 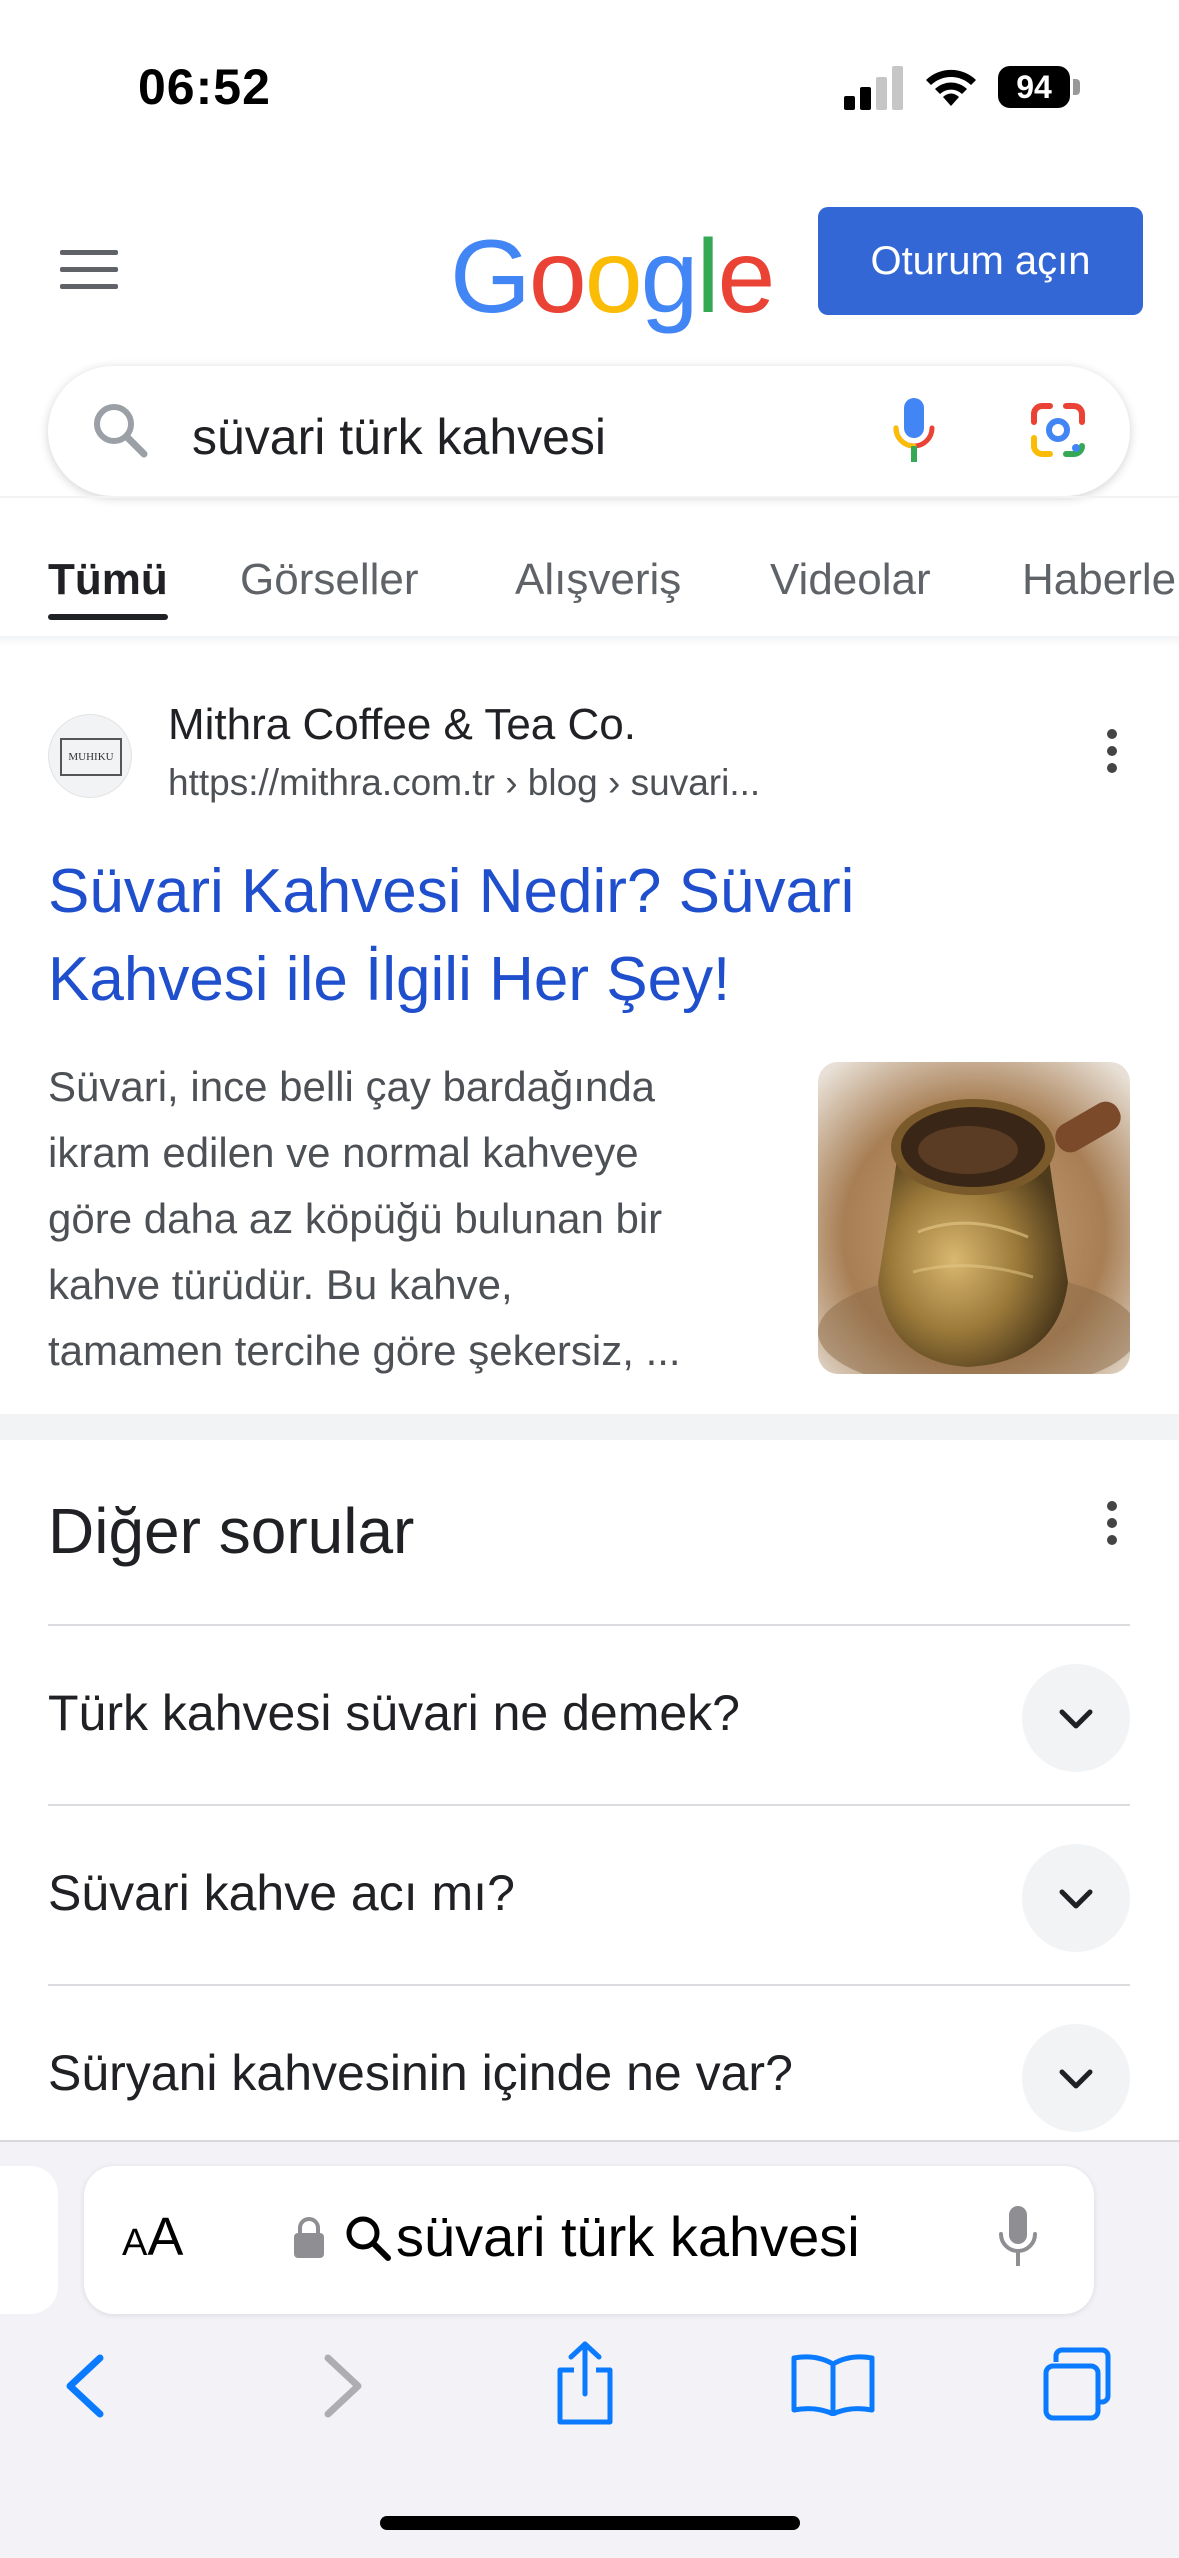 I want to click on snippet-line: Süvari, ince belli çay bardağında, so click(x=352, y=1086).